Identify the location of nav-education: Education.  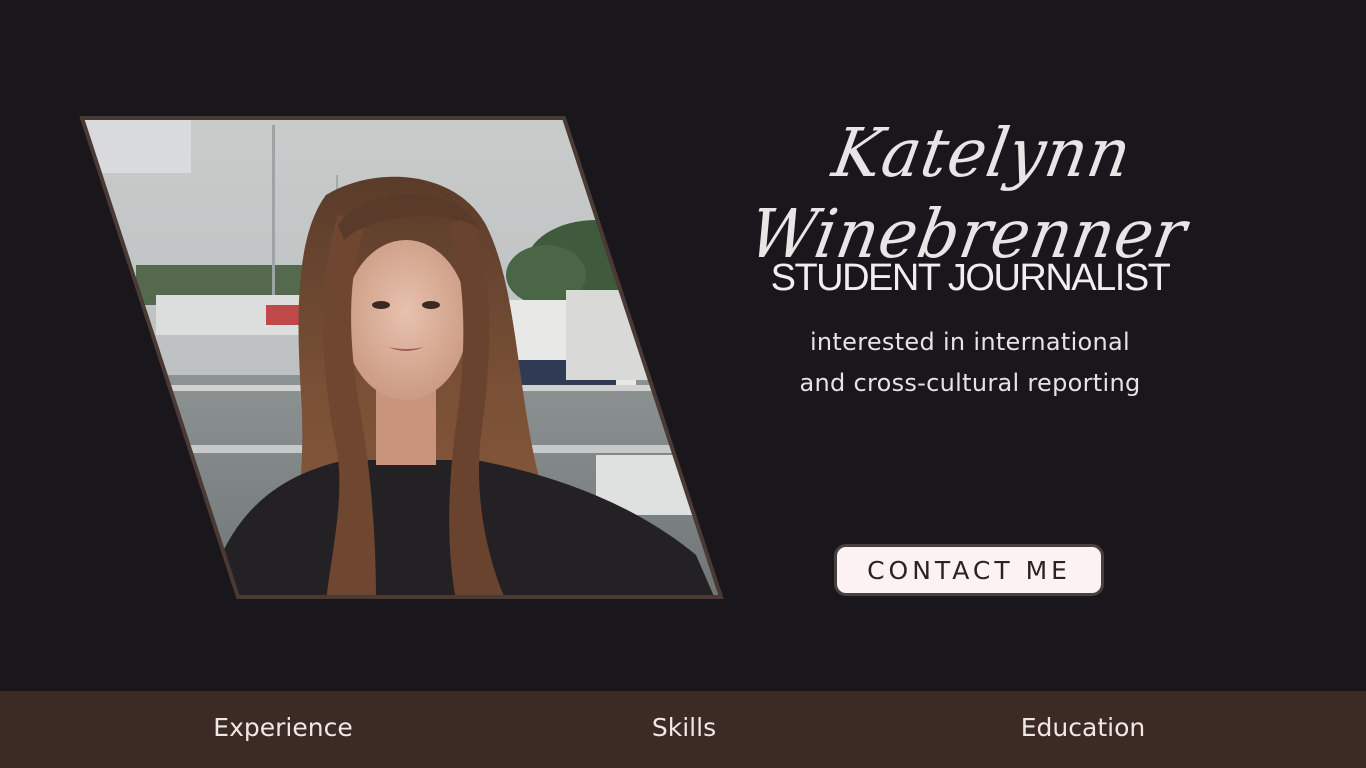
(1083, 727).